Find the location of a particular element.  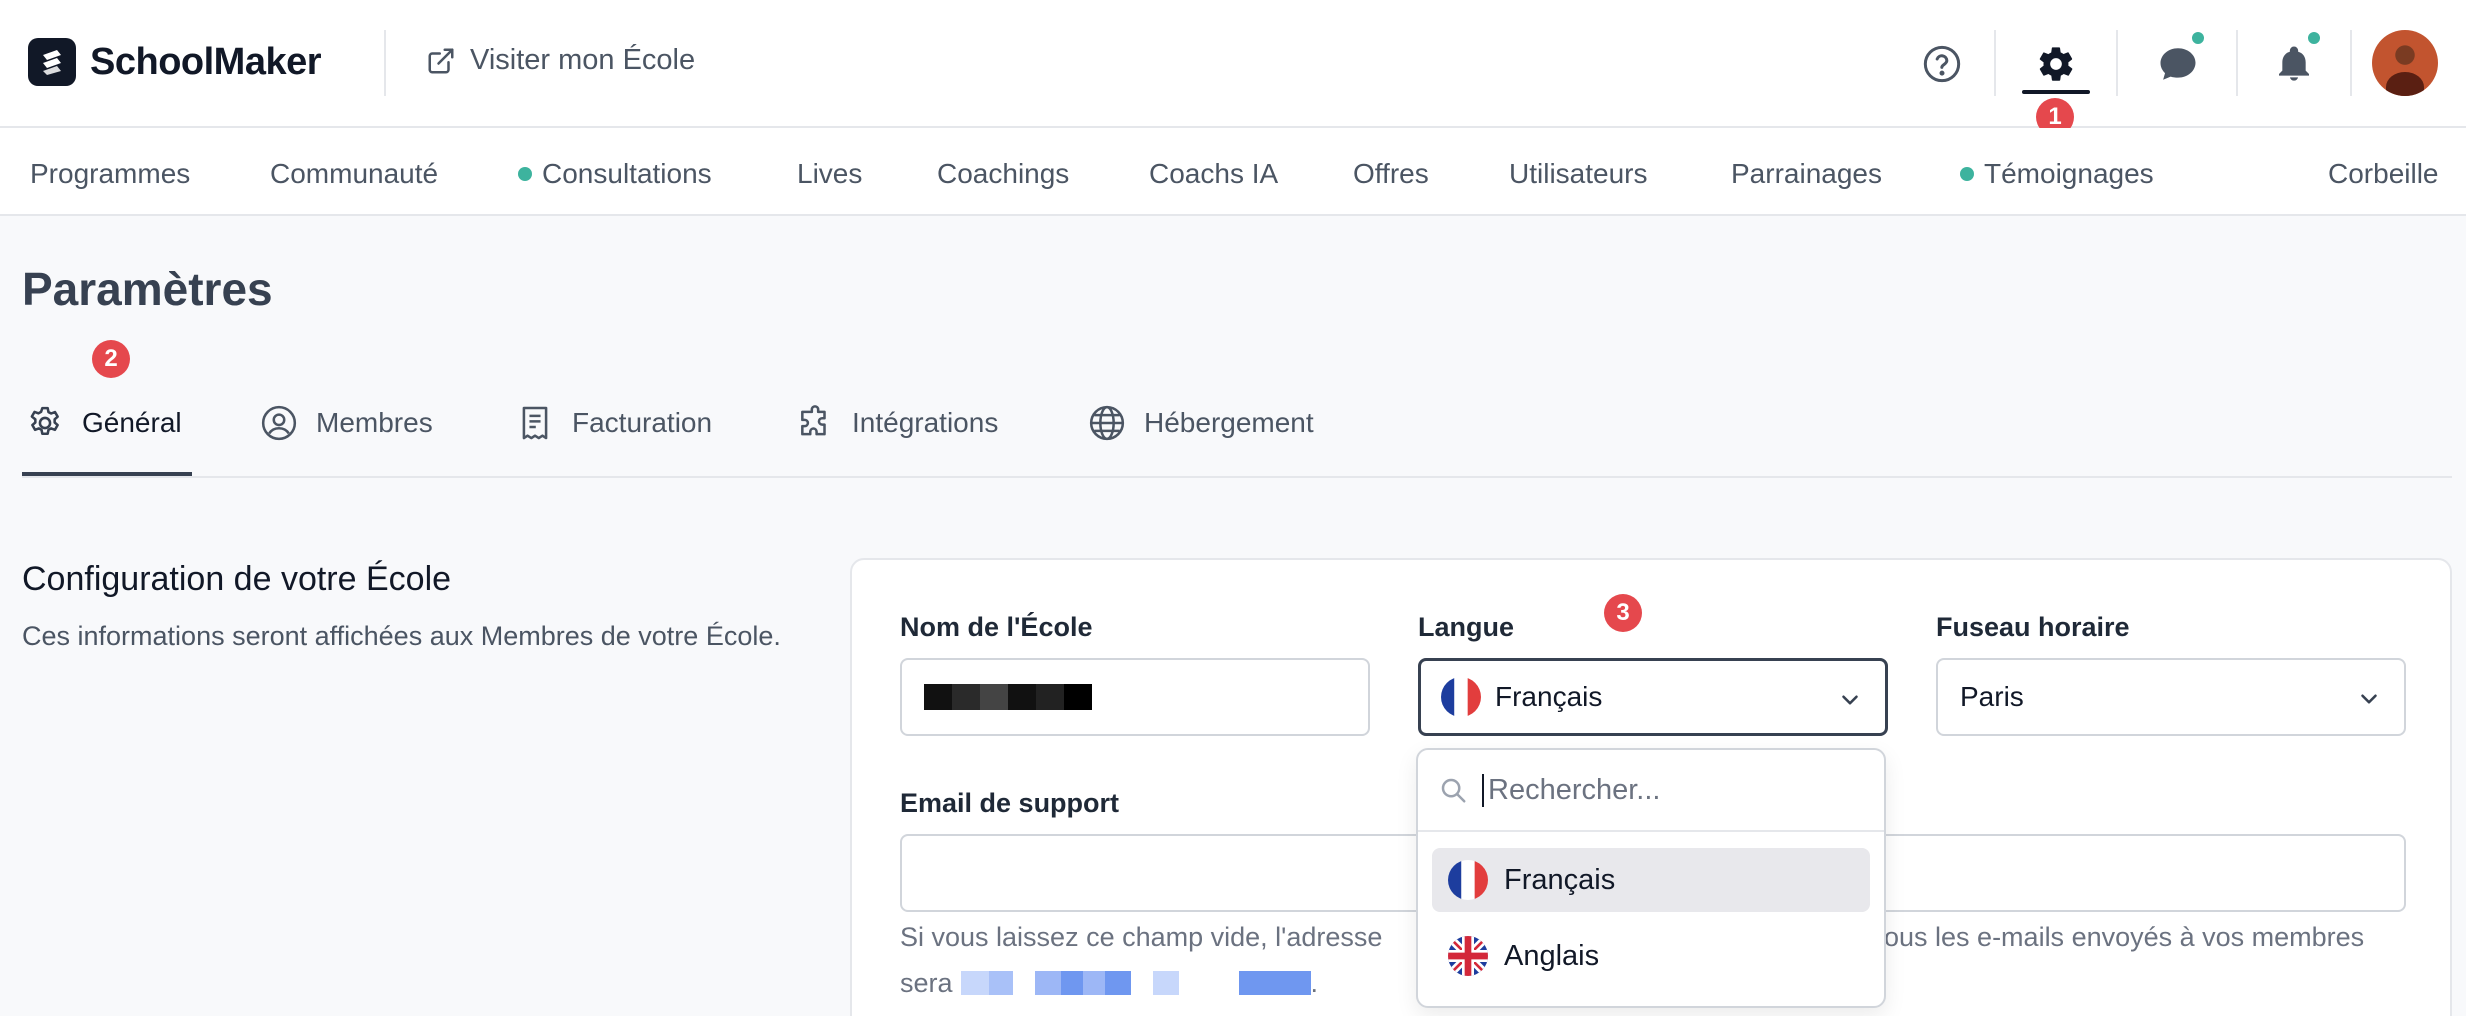

annotation-badge-3: 3 is located at coordinates (1623, 613).